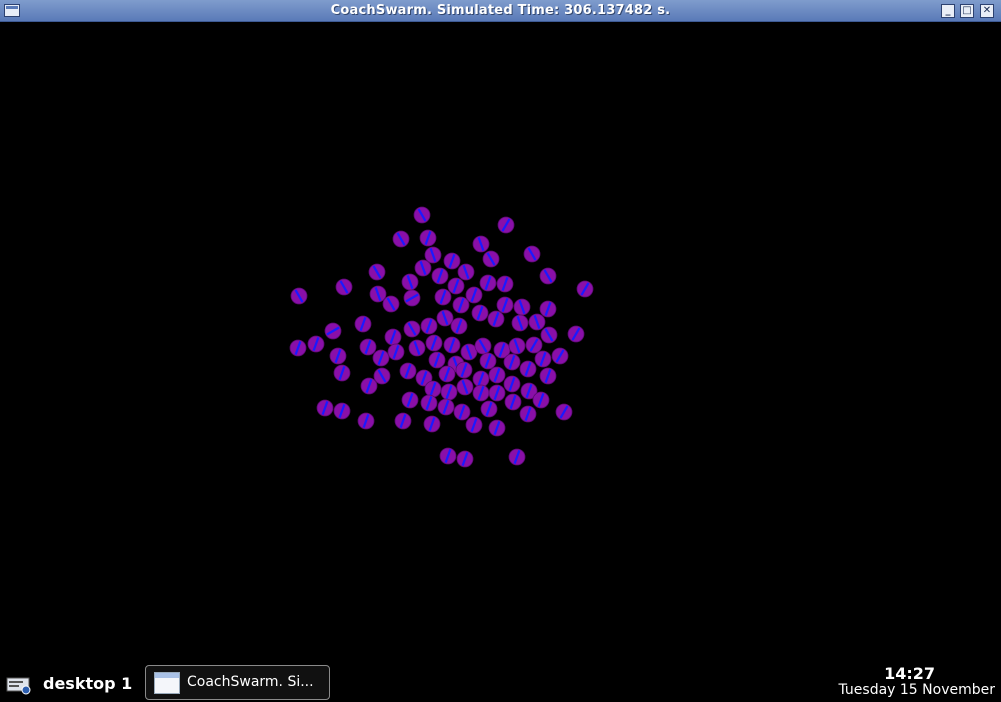 Image resolution: width=1001 pixels, height=702 pixels. What do you see at coordinates (916, 690) in the screenshot?
I see `clock-date: Tuesday 15 November` at bounding box center [916, 690].